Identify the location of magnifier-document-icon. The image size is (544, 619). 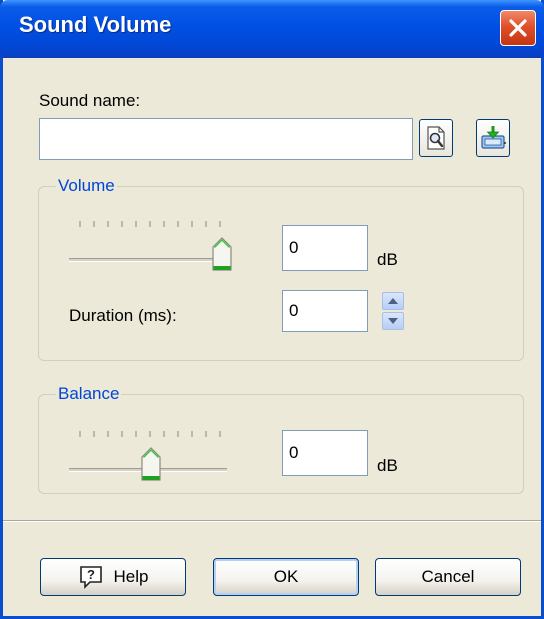
(436, 138).